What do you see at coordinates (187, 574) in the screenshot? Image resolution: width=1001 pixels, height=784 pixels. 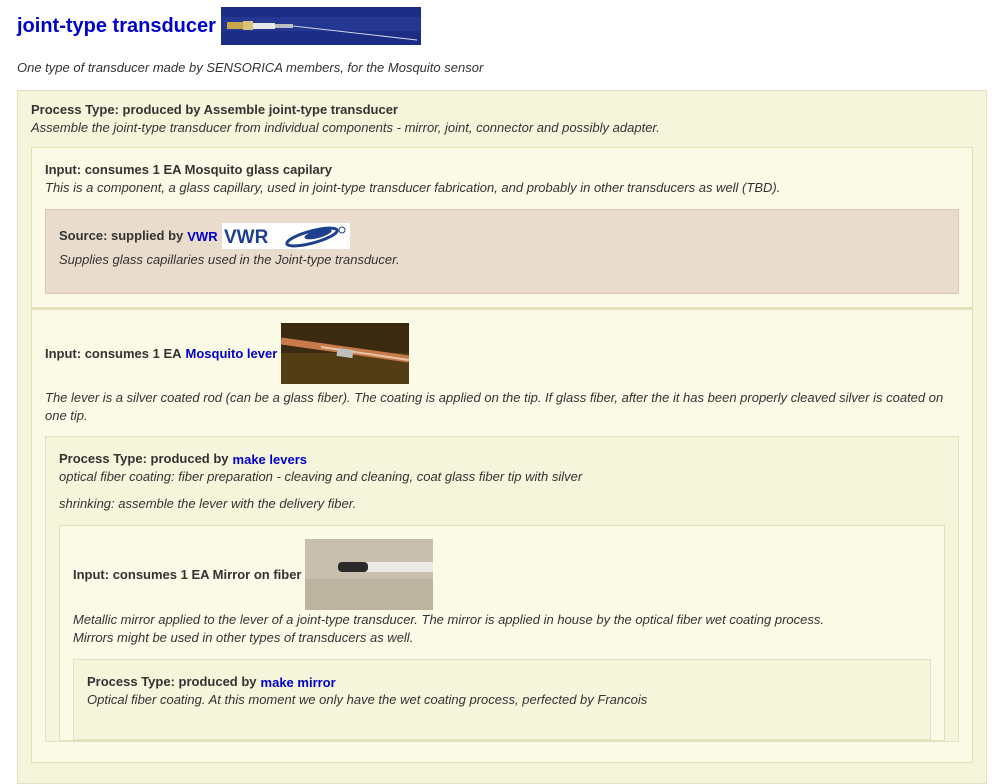 I see `input-mirror-label: Input: consumes 1 EA Mirror on fiber` at bounding box center [187, 574].